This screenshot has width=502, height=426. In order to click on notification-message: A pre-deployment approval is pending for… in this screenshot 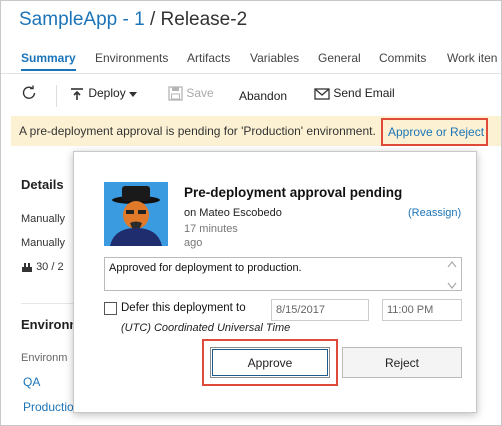, I will do `click(197, 131)`.